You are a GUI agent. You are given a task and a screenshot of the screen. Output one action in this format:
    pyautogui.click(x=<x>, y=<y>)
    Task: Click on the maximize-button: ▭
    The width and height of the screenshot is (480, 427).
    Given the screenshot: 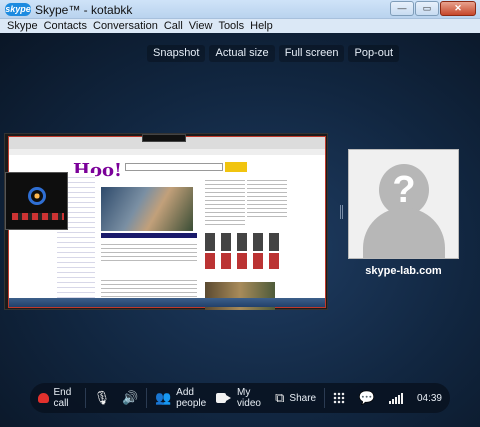 What is the action you would take?
    pyautogui.click(x=427, y=8)
    